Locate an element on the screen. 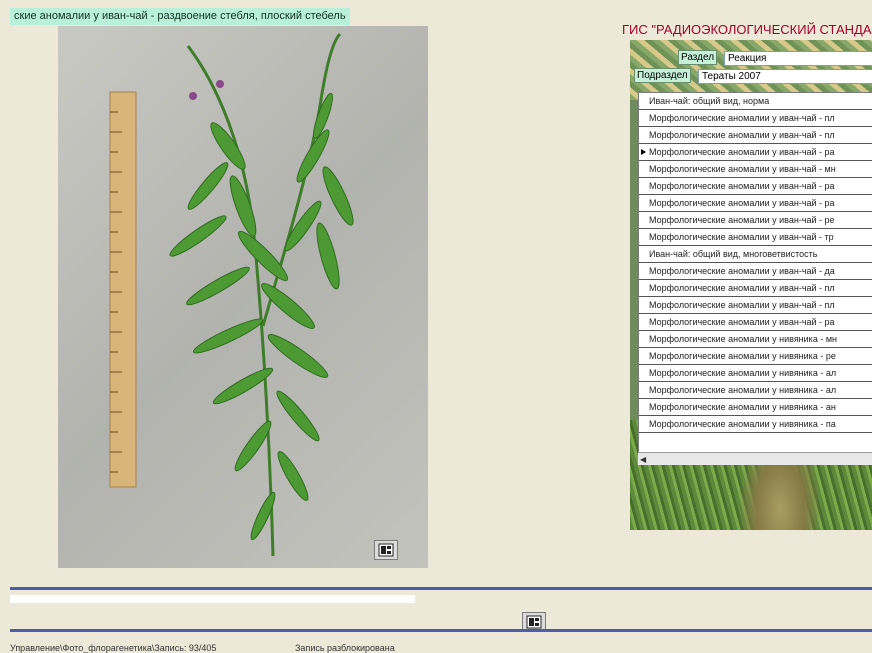  list-item: Морфологические аномалии у нивяника - ан is located at coordinates (755, 407).